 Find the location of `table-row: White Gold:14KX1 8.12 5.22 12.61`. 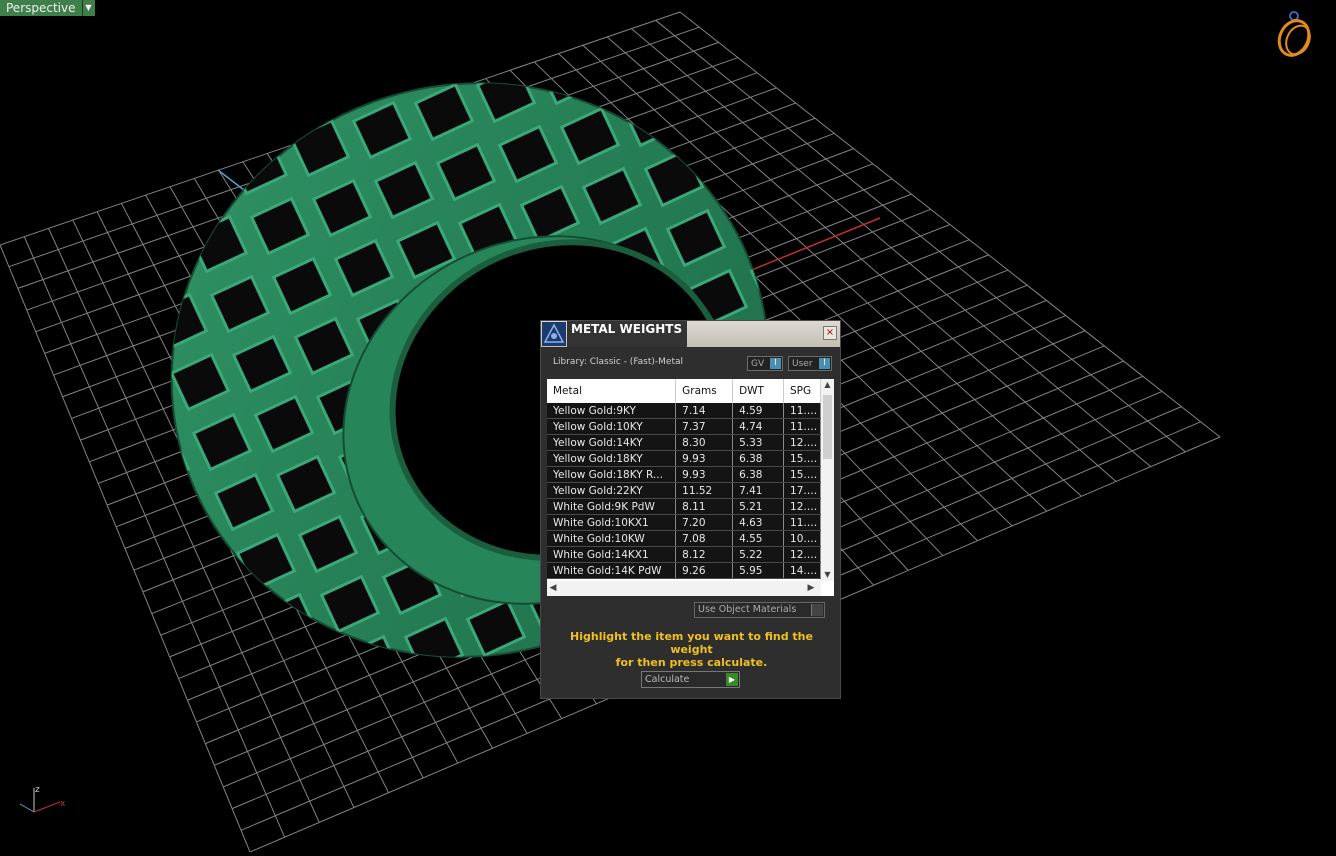

table-row: White Gold:14KX1 8.12 5.22 12.61 is located at coordinates (684, 554).